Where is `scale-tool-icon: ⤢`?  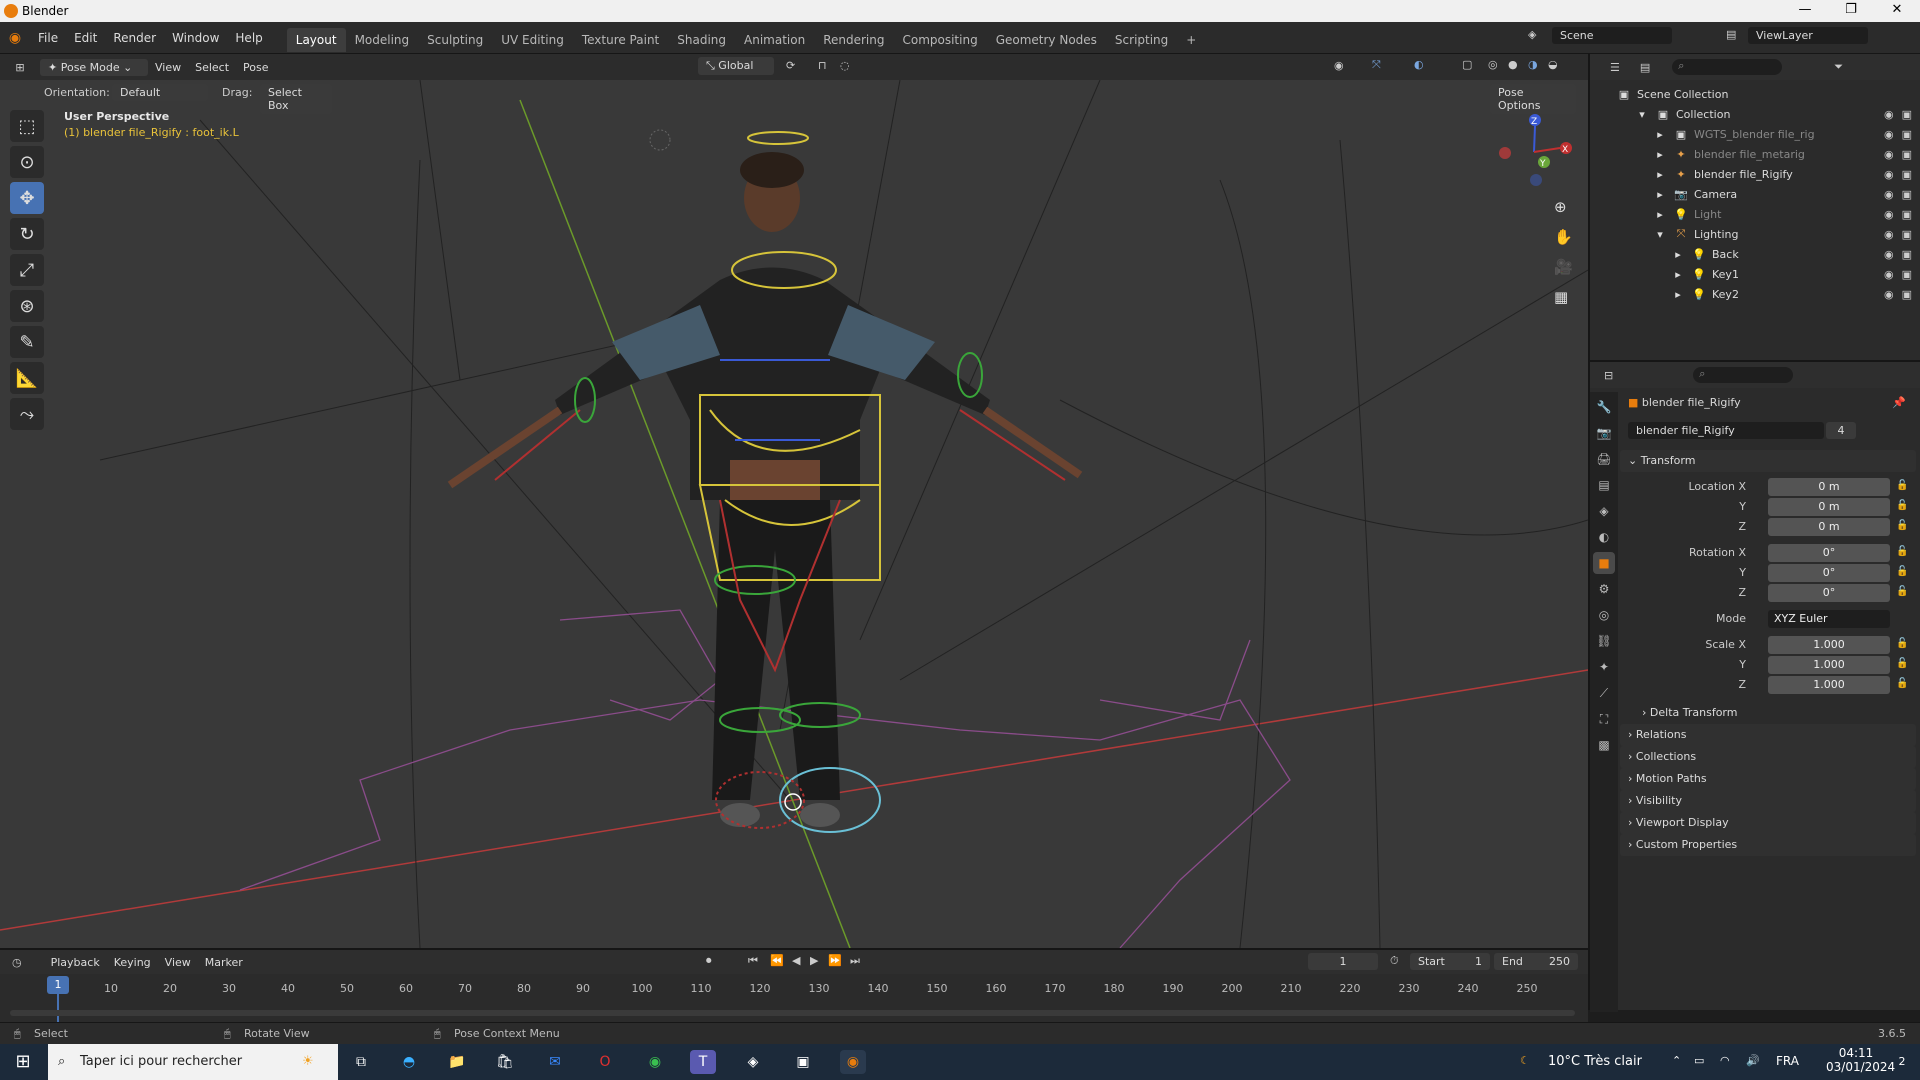
scale-tool-icon: ⤢ is located at coordinates (27, 270).